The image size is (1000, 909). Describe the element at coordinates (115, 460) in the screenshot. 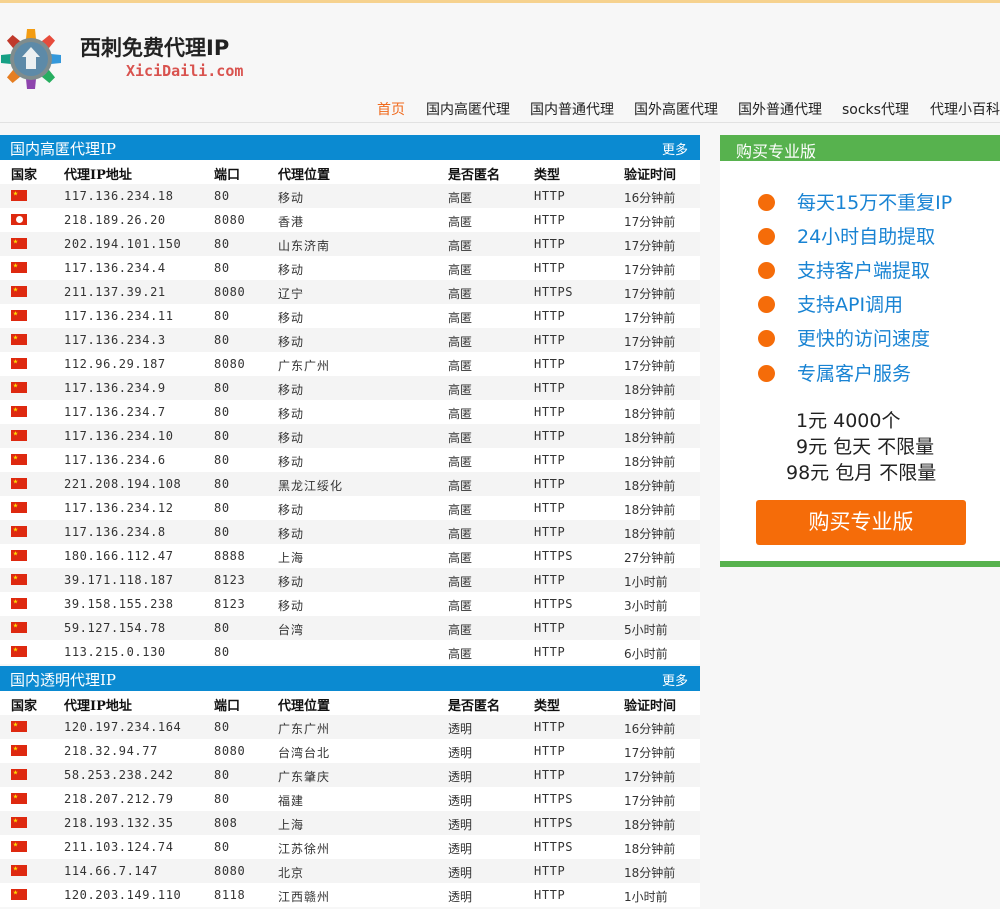

I see `ip-cell: 117.136.234.6` at that location.